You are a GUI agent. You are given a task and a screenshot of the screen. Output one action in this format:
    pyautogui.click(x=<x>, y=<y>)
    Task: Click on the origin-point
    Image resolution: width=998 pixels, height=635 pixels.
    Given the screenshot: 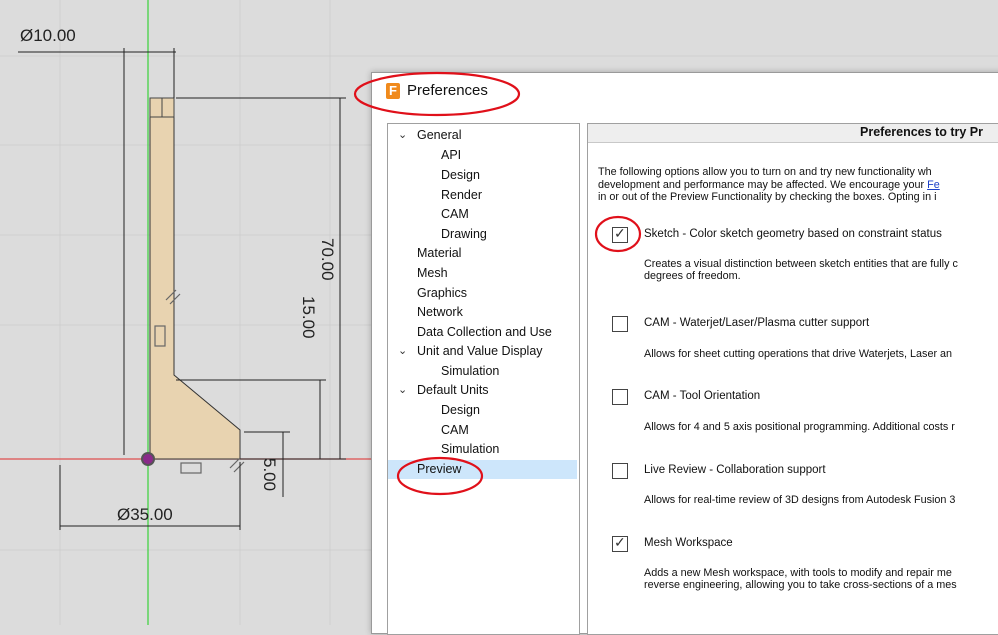 What is the action you would take?
    pyautogui.click(x=148, y=459)
    